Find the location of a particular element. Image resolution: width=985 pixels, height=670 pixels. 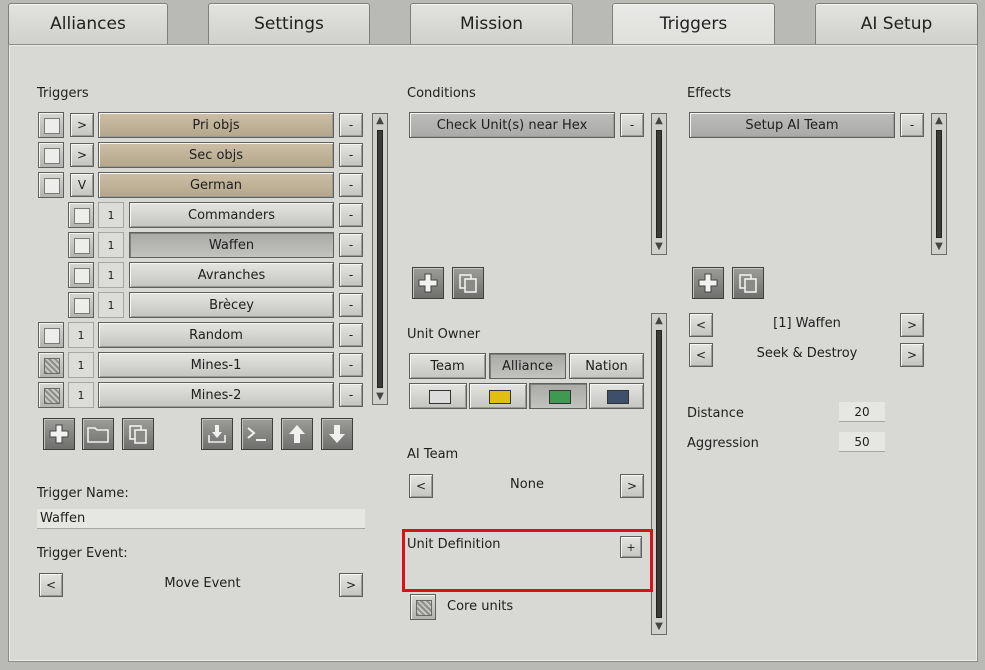

copy-trigger-button is located at coordinates (138, 434).